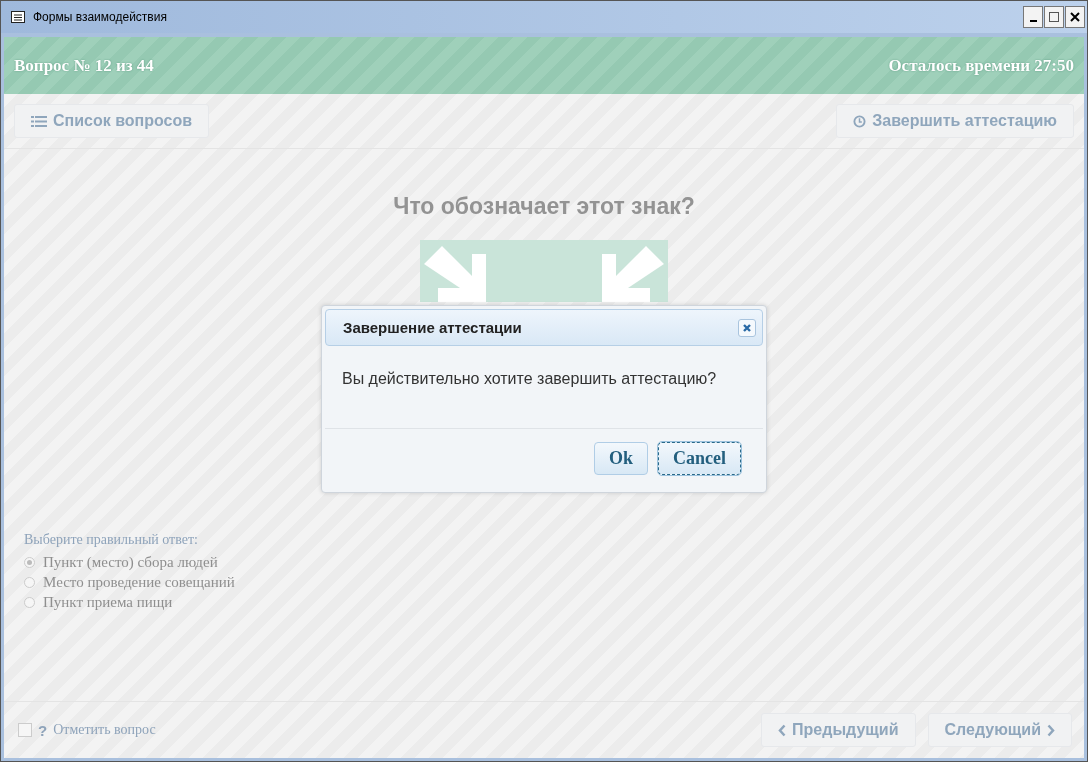 The height and width of the screenshot is (762, 1088). Describe the element at coordinates (43, 730) in the screenshot. I see `question-mark-icon: ?` at that location.